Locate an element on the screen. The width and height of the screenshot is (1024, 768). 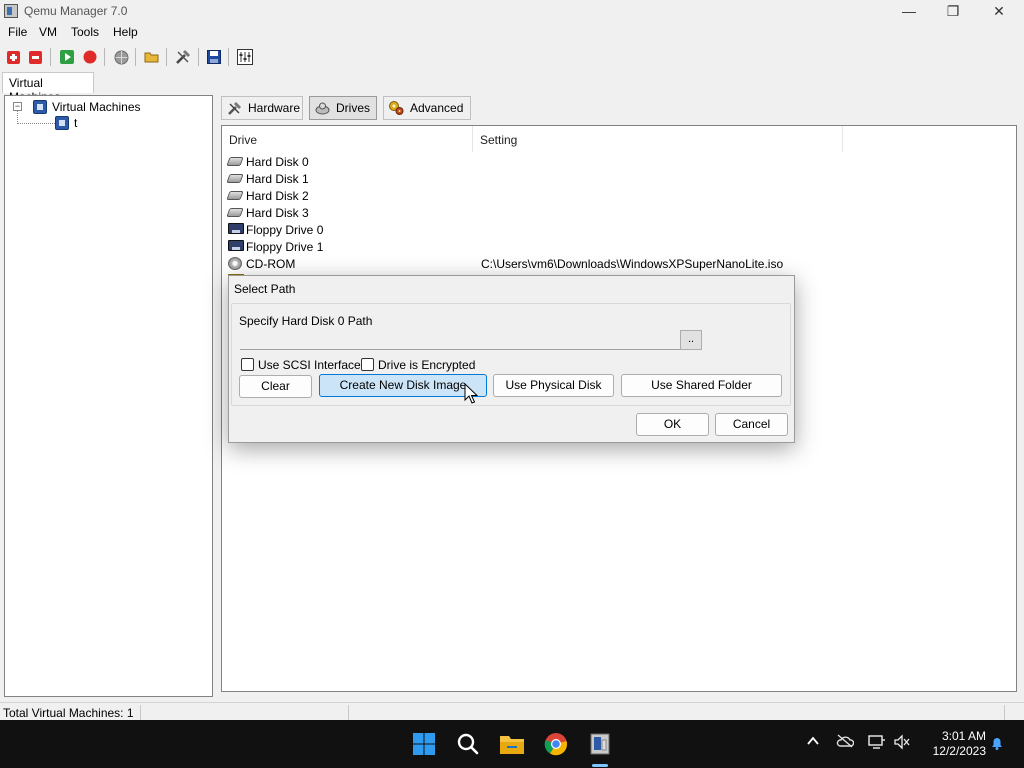
app-icon is located at coordinates (11, 11).